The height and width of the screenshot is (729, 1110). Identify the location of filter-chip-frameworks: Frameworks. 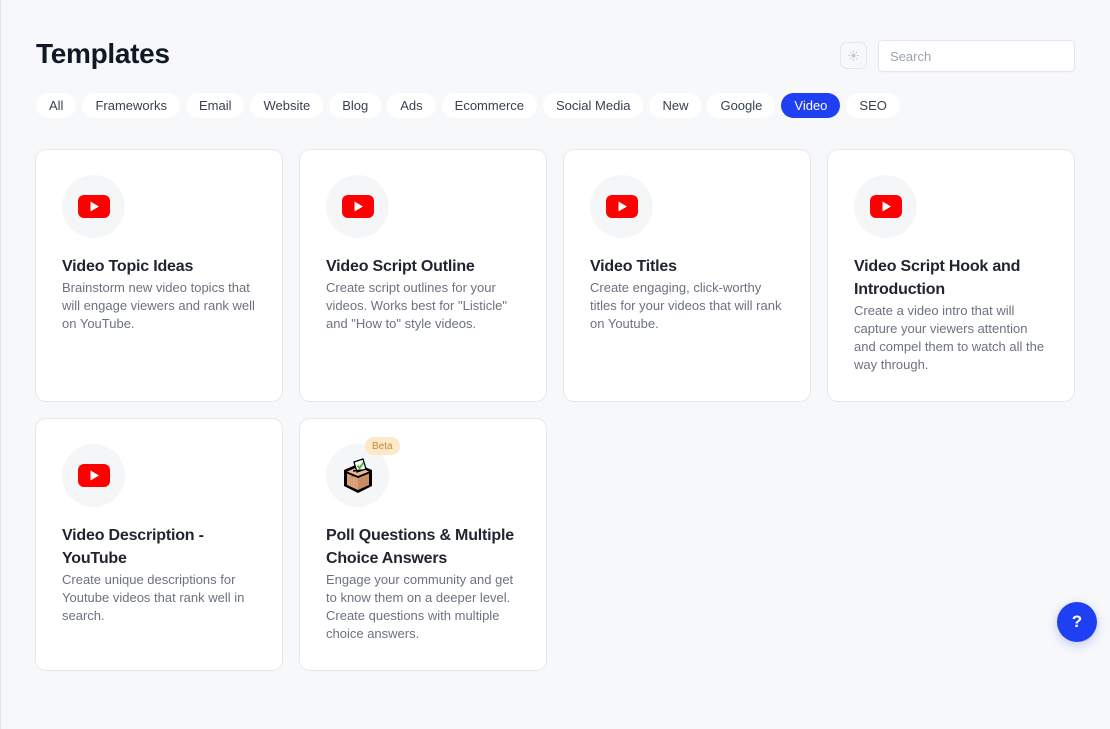
(131, 105).